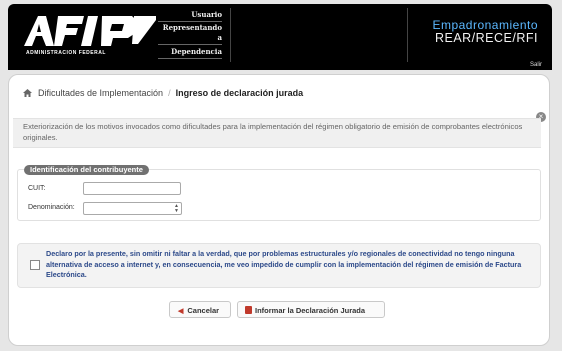  What do you see at coordinates (203, 310) in the screenshot?
I see `cancel-label: Cancelar` at bounding box center [203, 310].